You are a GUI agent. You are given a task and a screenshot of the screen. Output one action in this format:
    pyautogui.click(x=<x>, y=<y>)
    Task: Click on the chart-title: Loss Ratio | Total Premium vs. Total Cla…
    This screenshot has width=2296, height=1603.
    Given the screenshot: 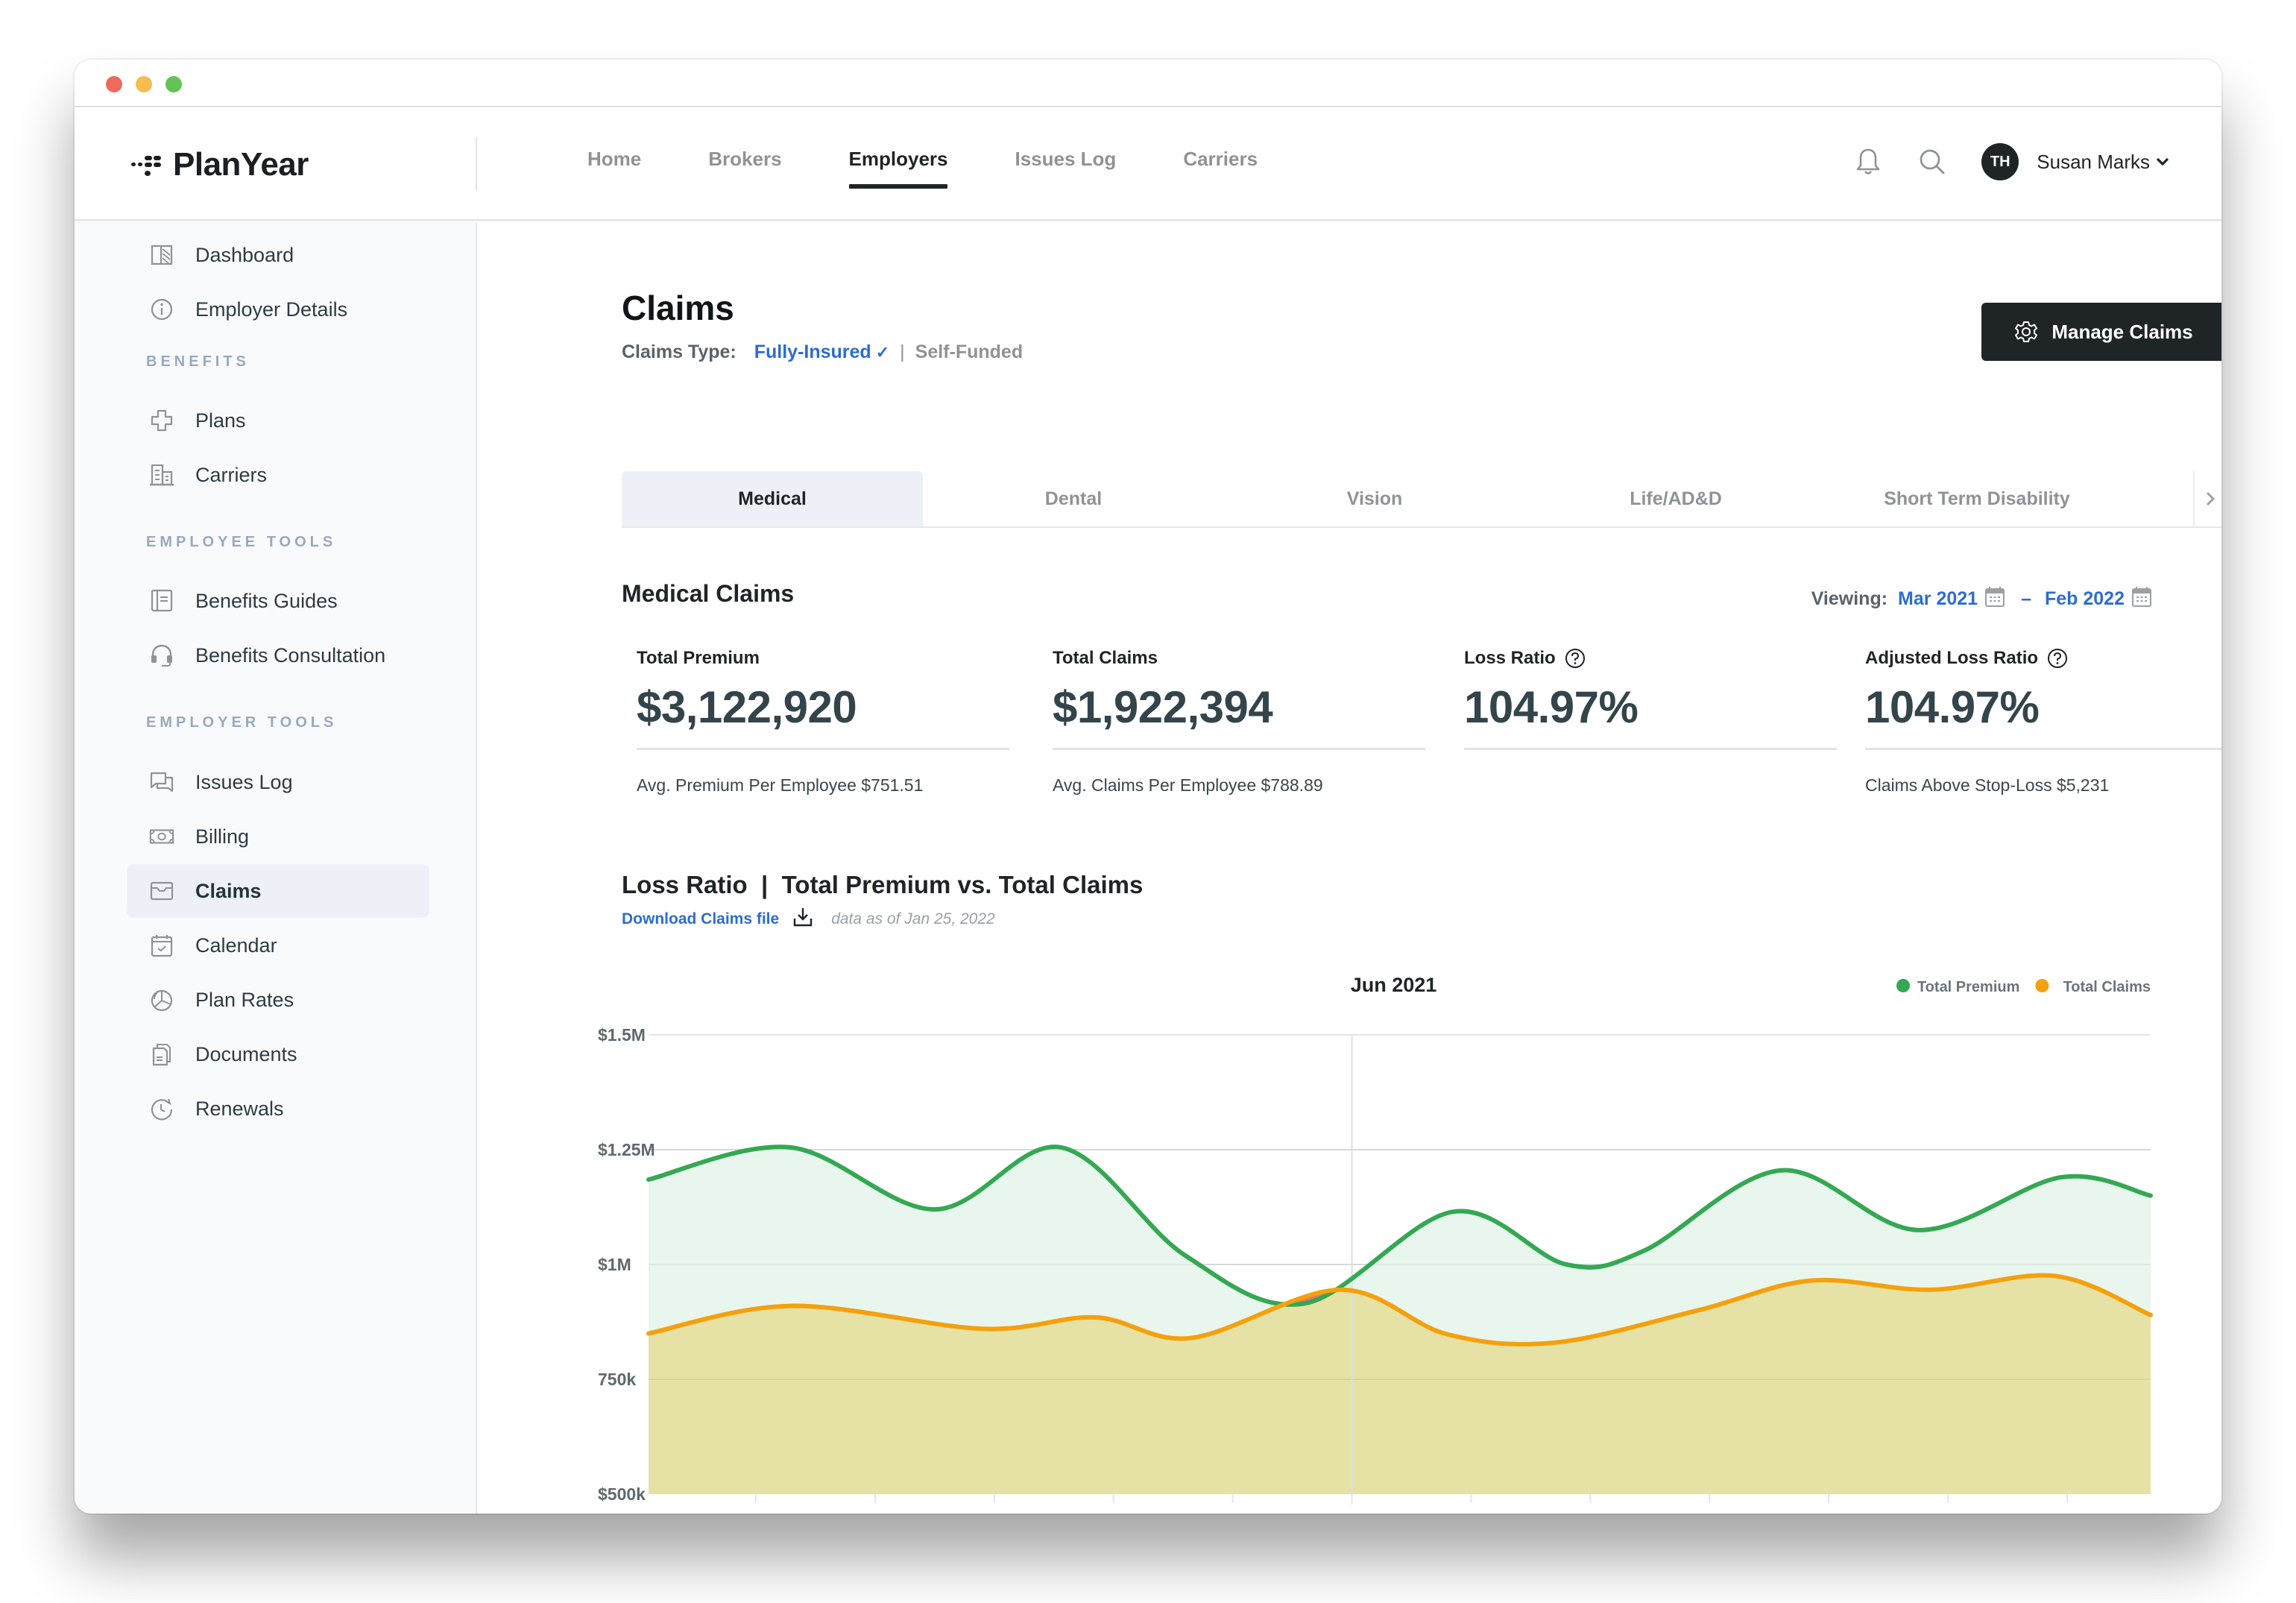 What is the action you would take?
    pyautogui.click(x=883, y=884)
    